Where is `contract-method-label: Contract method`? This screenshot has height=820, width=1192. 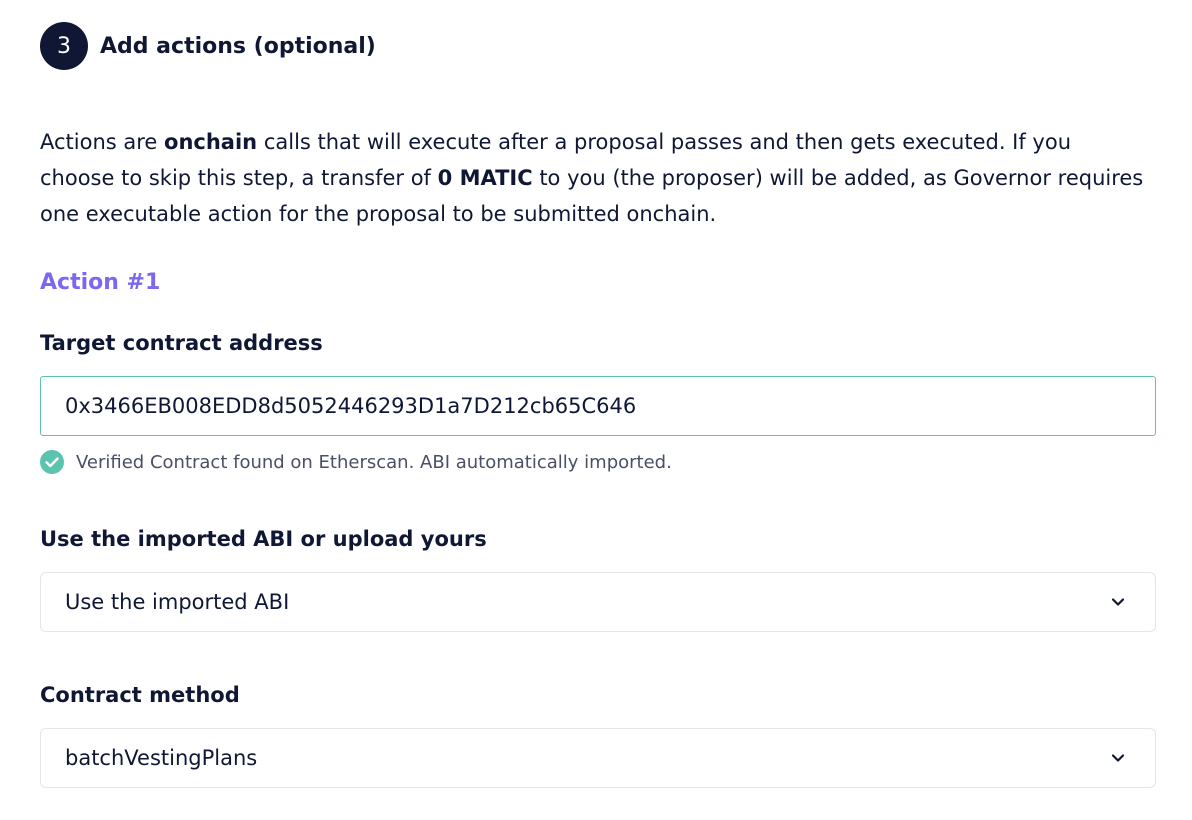 contract-method-label: Contract method is located at coordinates (140, 695).